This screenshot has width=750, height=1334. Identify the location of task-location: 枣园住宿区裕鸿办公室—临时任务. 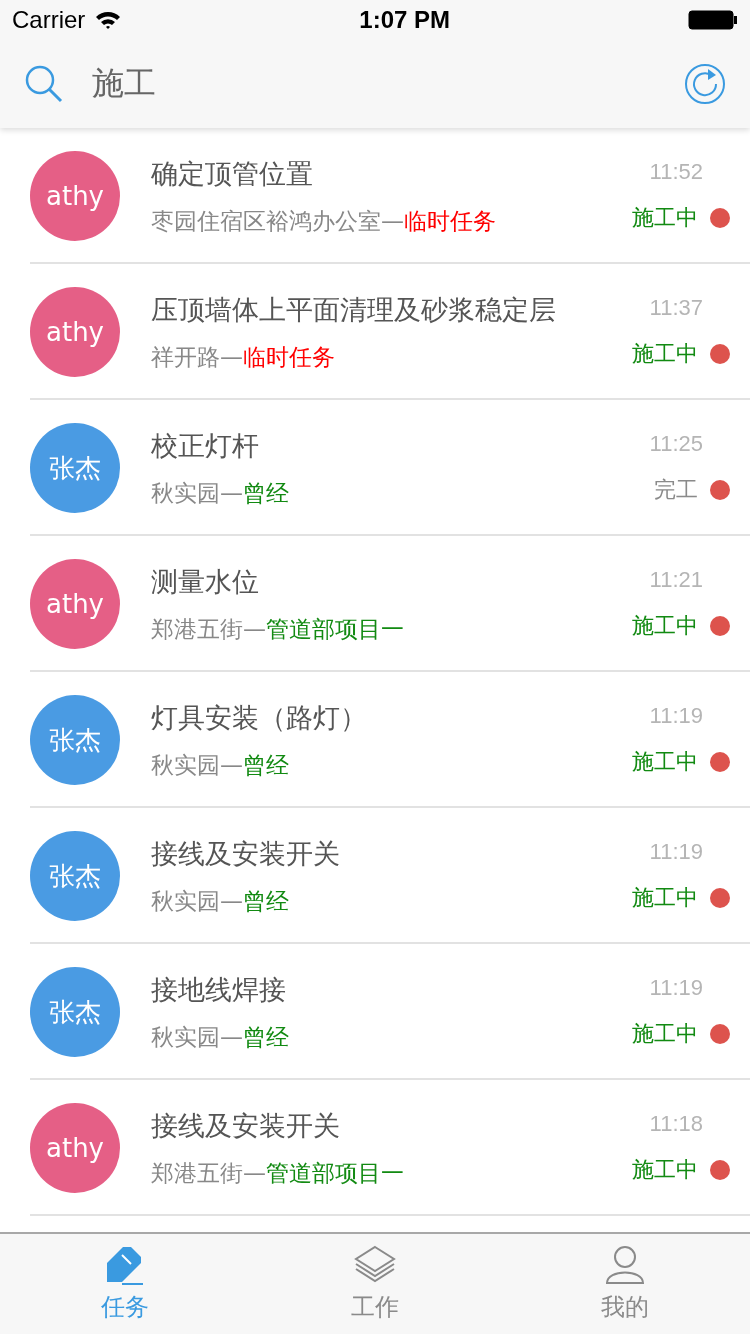
(324, 221).